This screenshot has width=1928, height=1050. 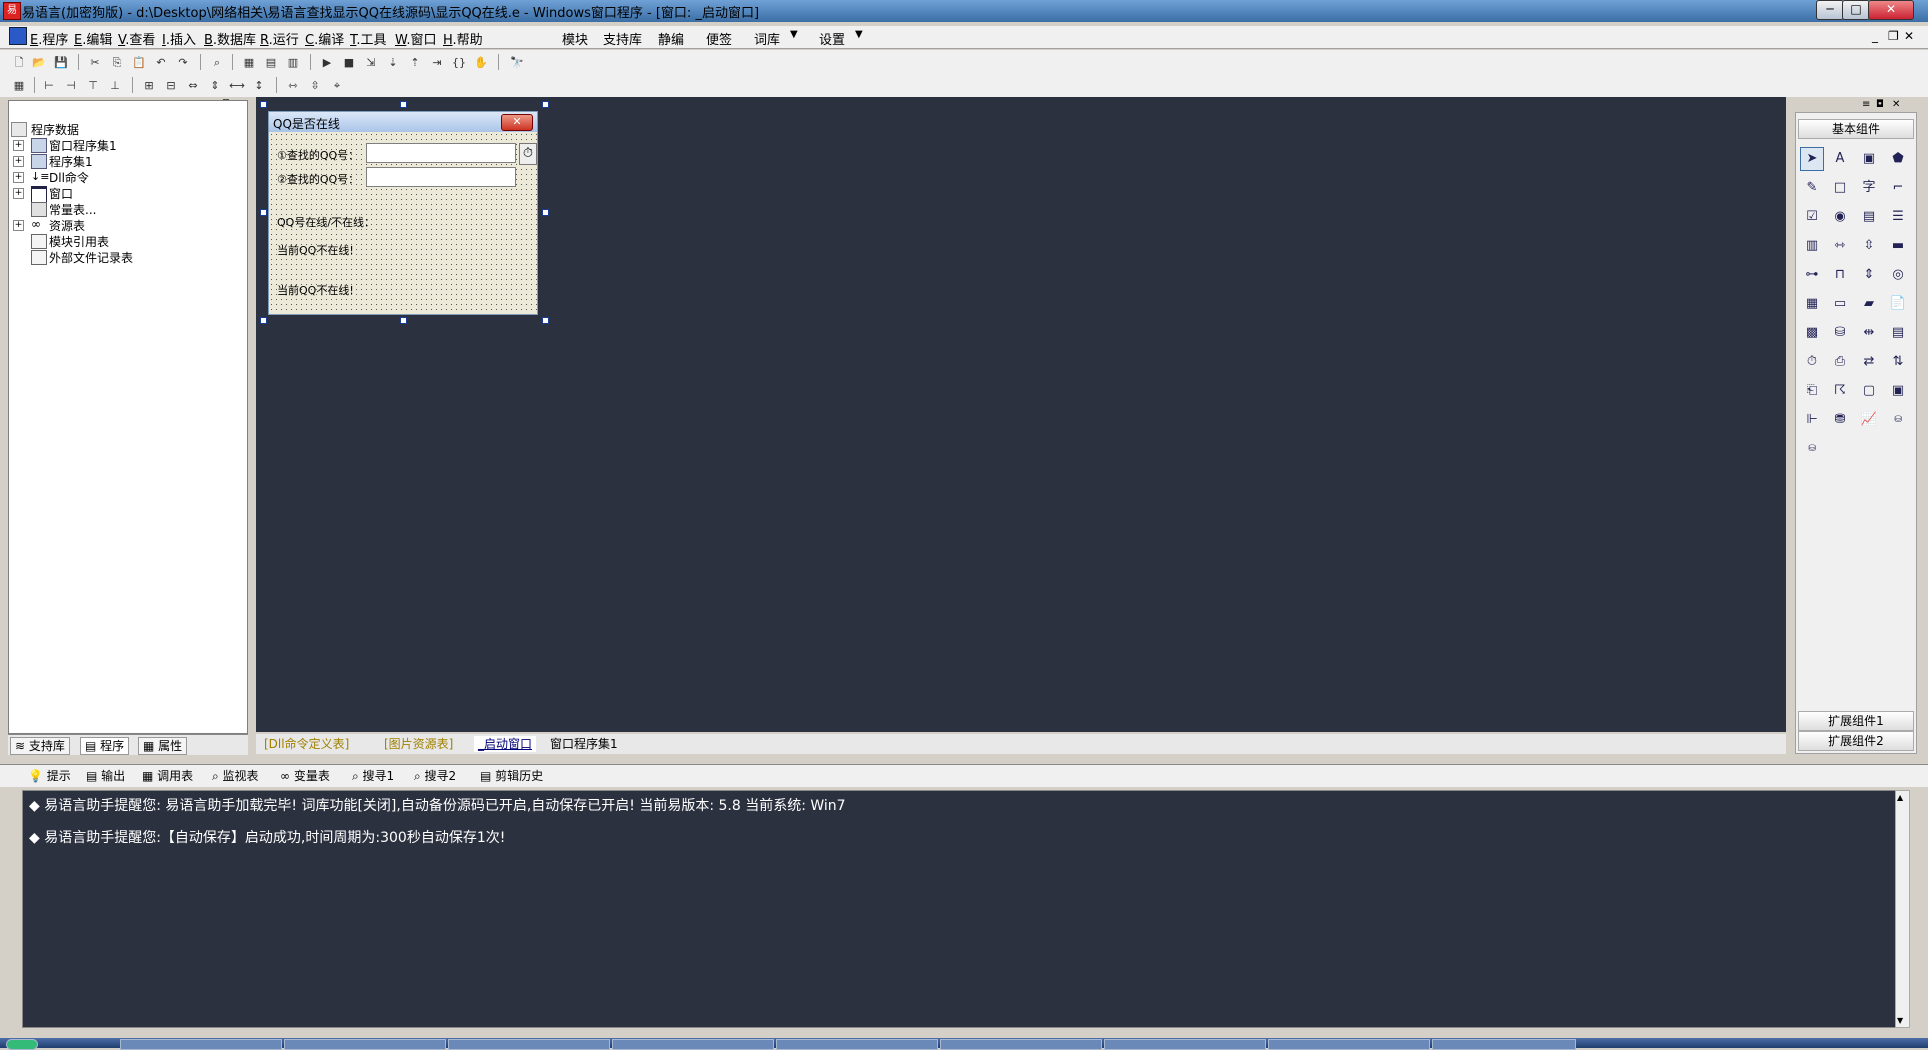 I want to click on grid-icon: ▦, so click(x=19, y=86).